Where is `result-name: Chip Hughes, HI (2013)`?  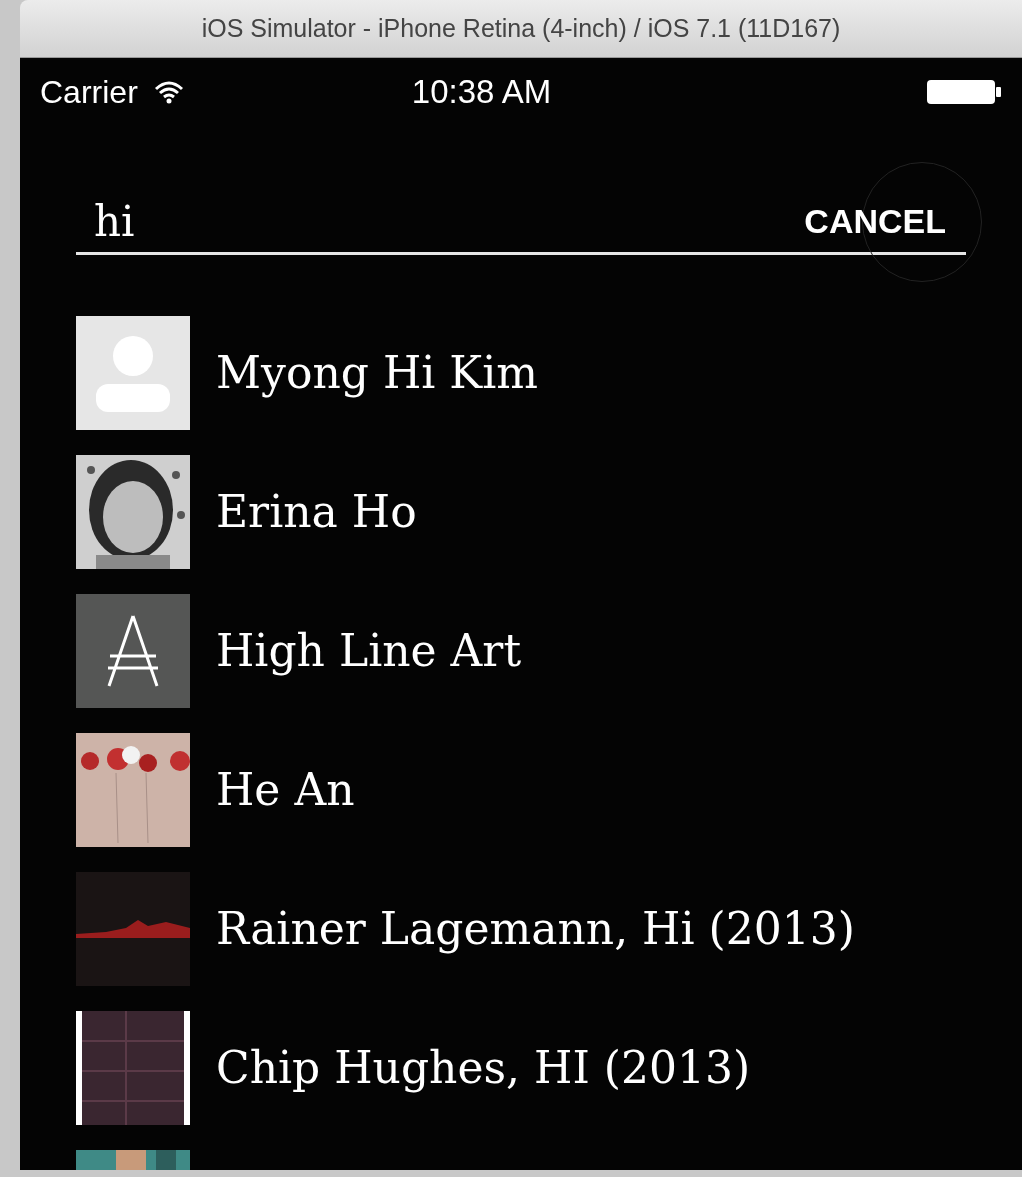
result-name: Chip Hughes, HI (2013) is located at coordinates (483, 1068).